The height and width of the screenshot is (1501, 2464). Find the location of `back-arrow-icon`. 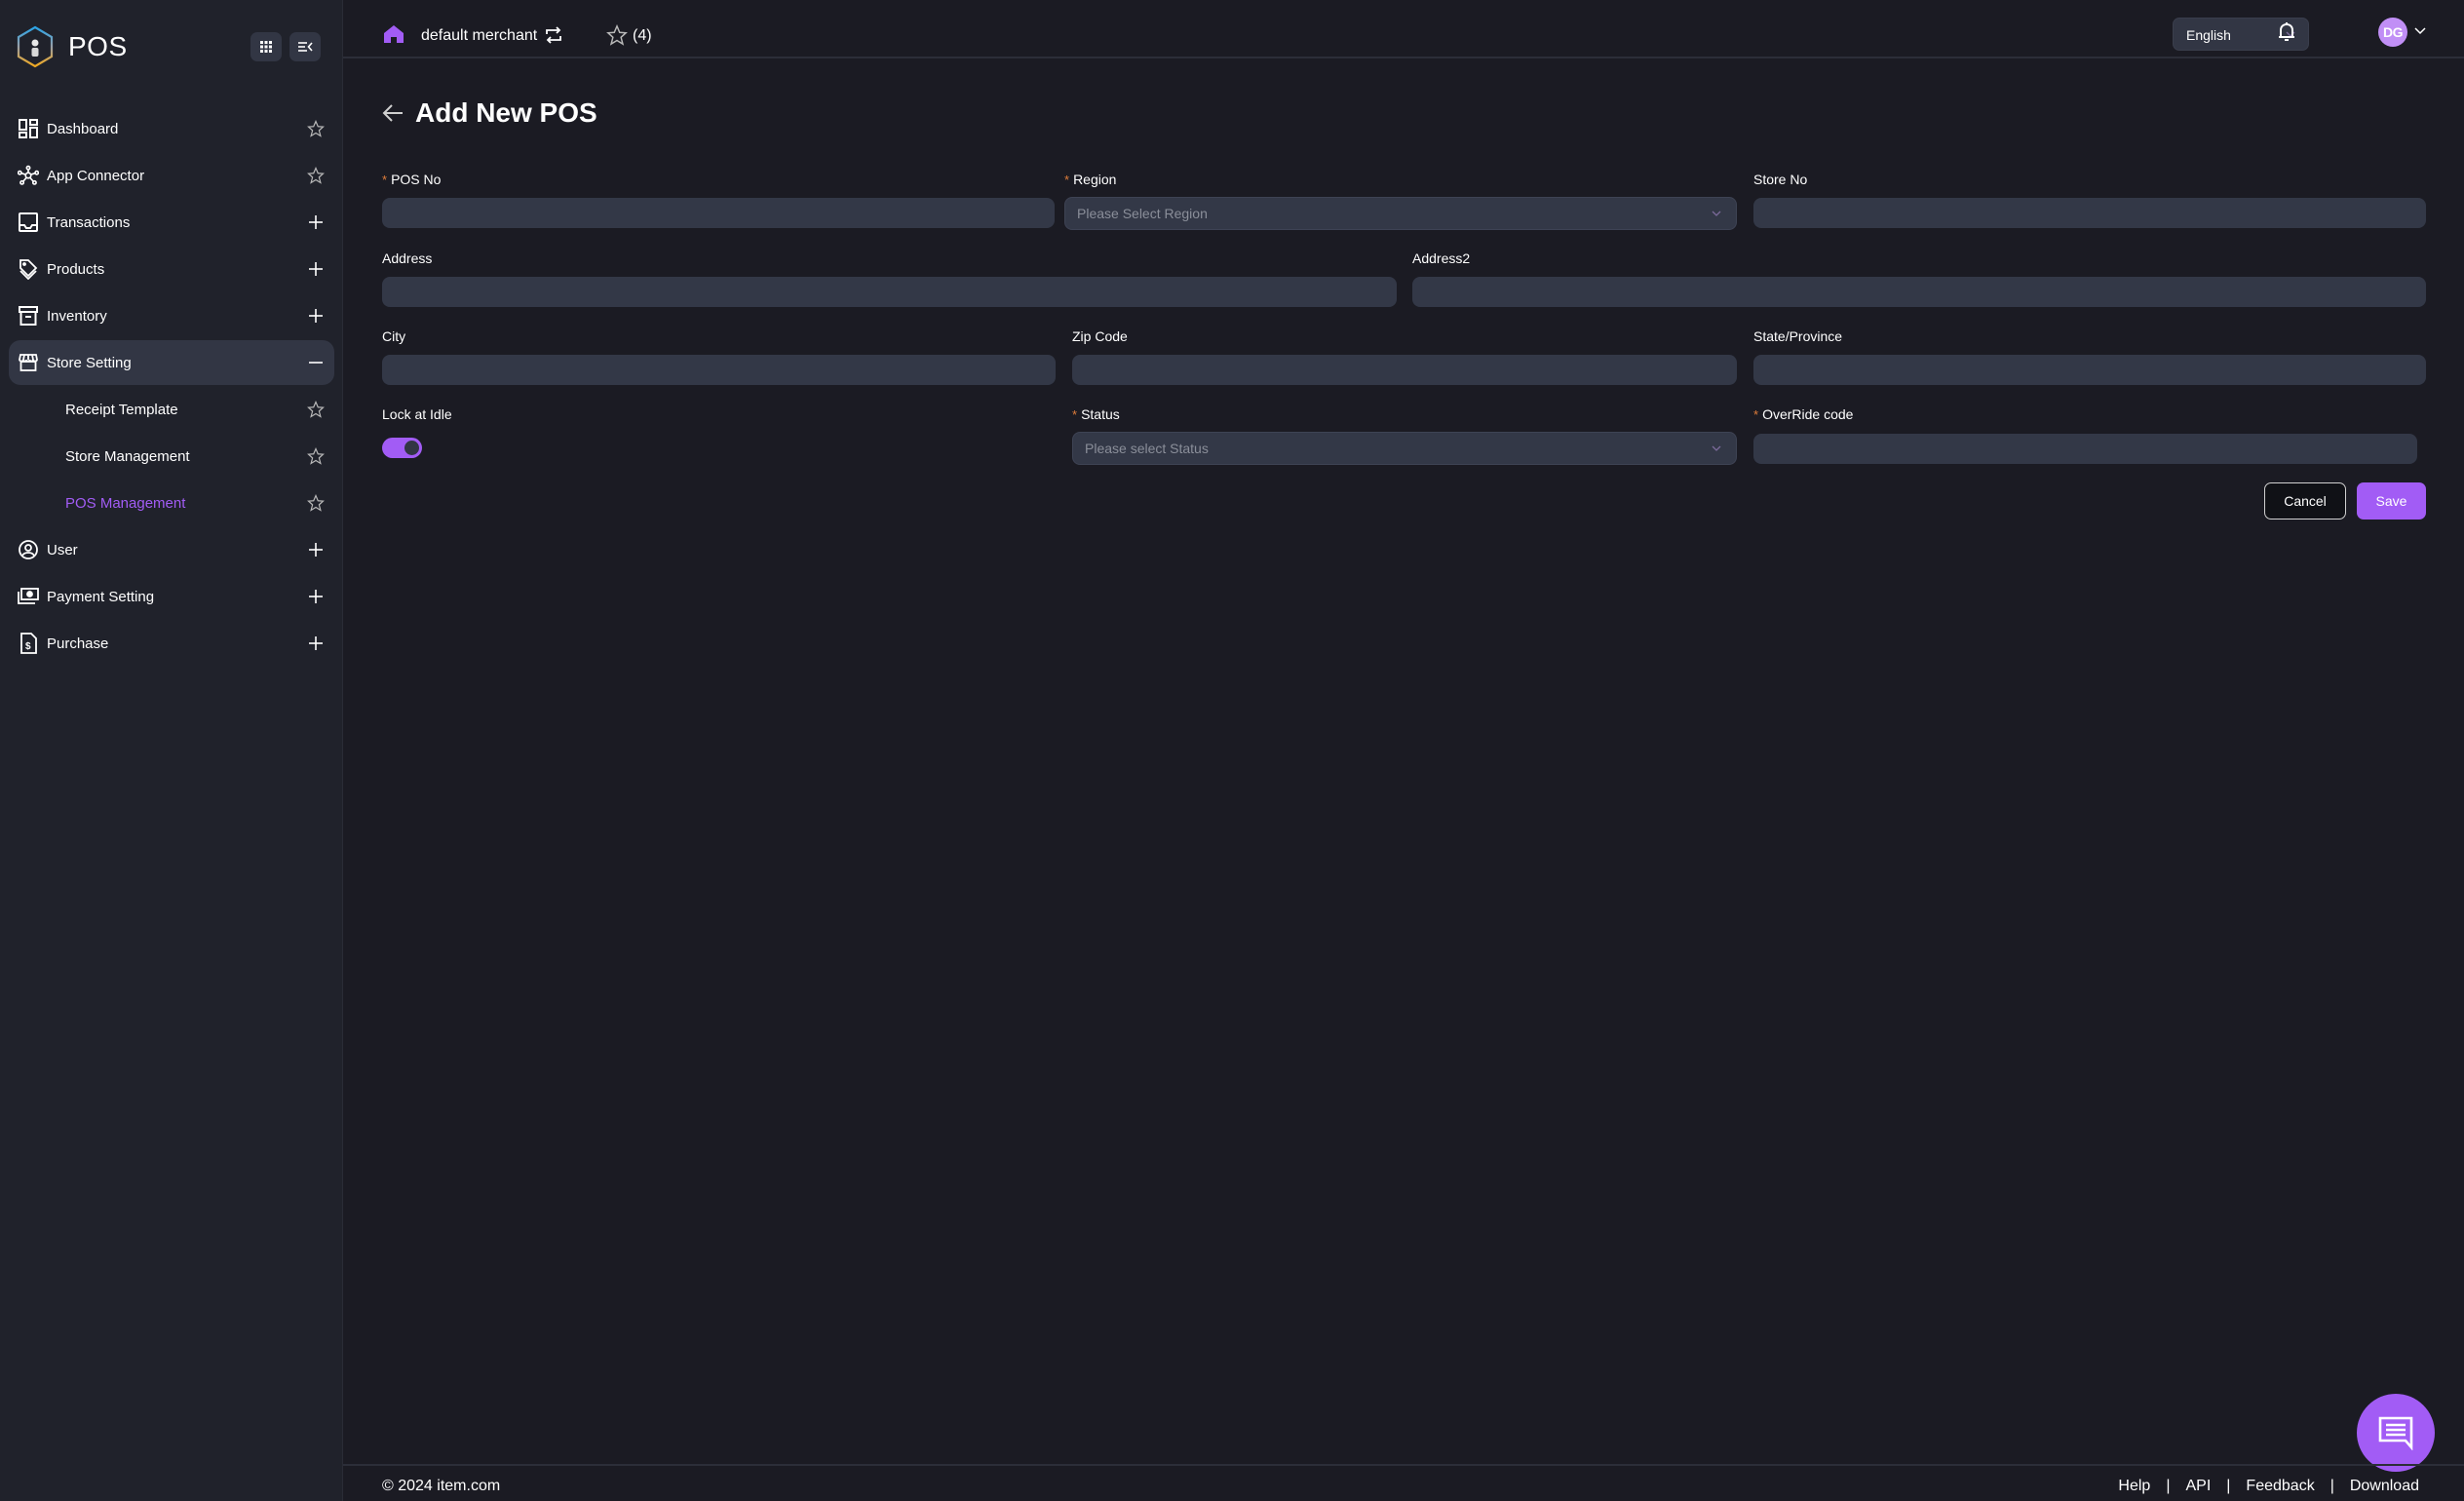

back-arrow-icon is located at coordinates (393, 113).